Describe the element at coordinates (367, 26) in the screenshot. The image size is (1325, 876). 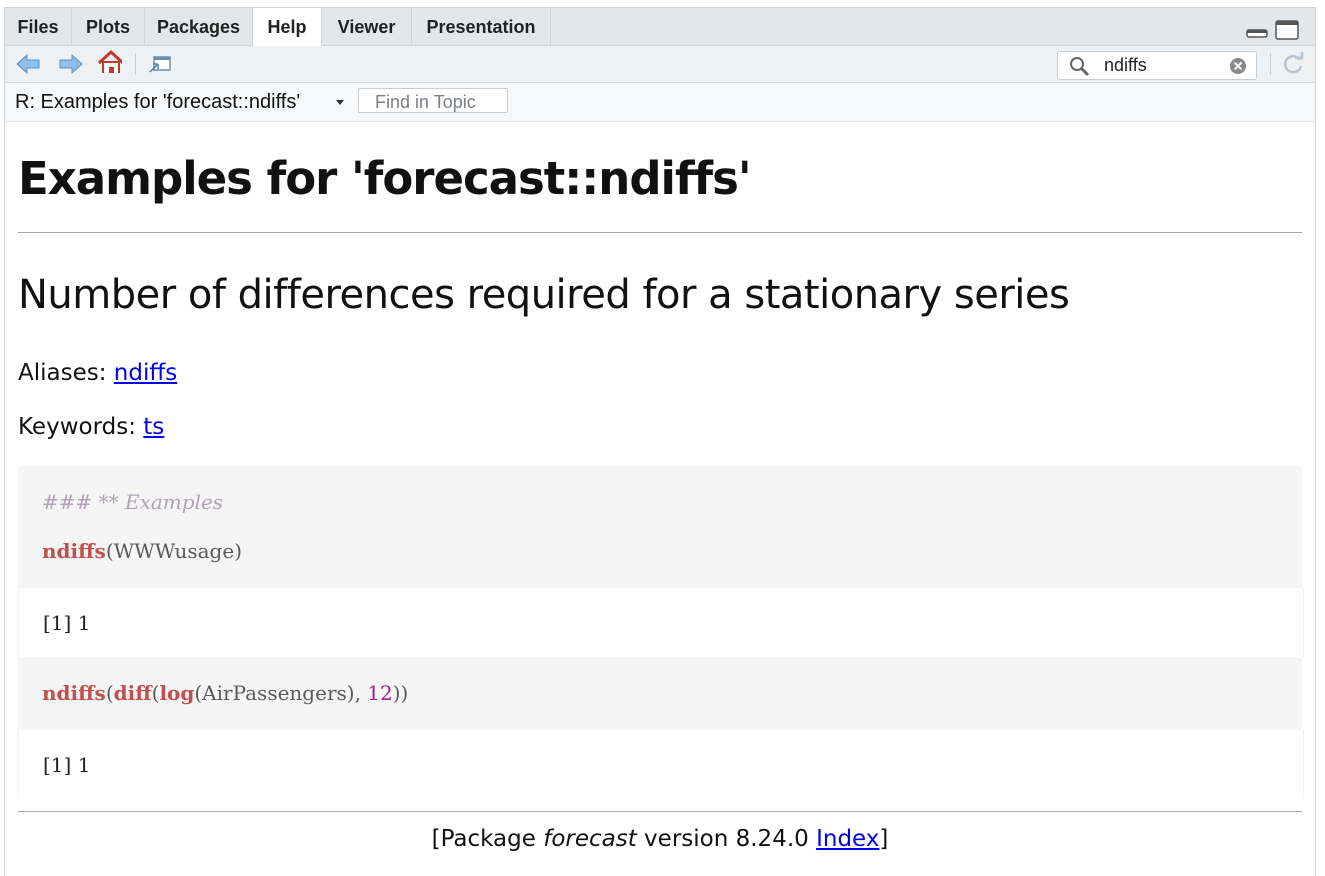
I see `tab-viewer: Viewer` at that location.